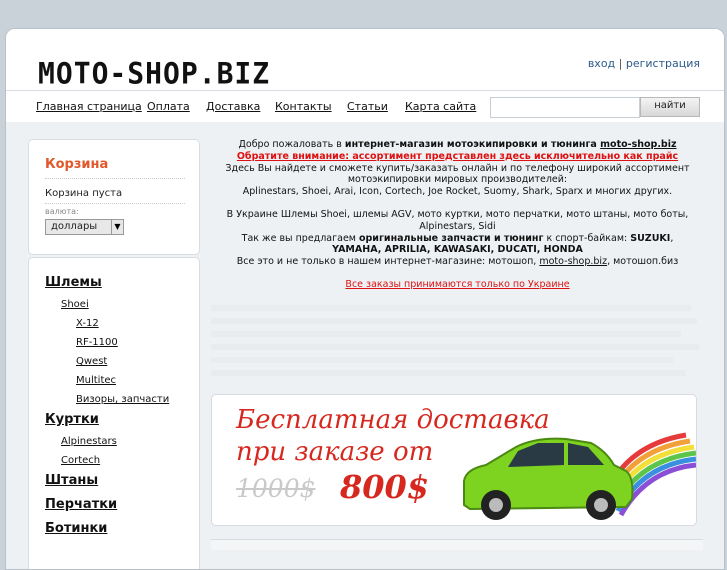 Image resolution: width=727 pixels, height=570 pixels. What do you see at coordinates (79, 227) in the screenshot?
I see `currency-select: доллары` at bounding box center [79, 227].